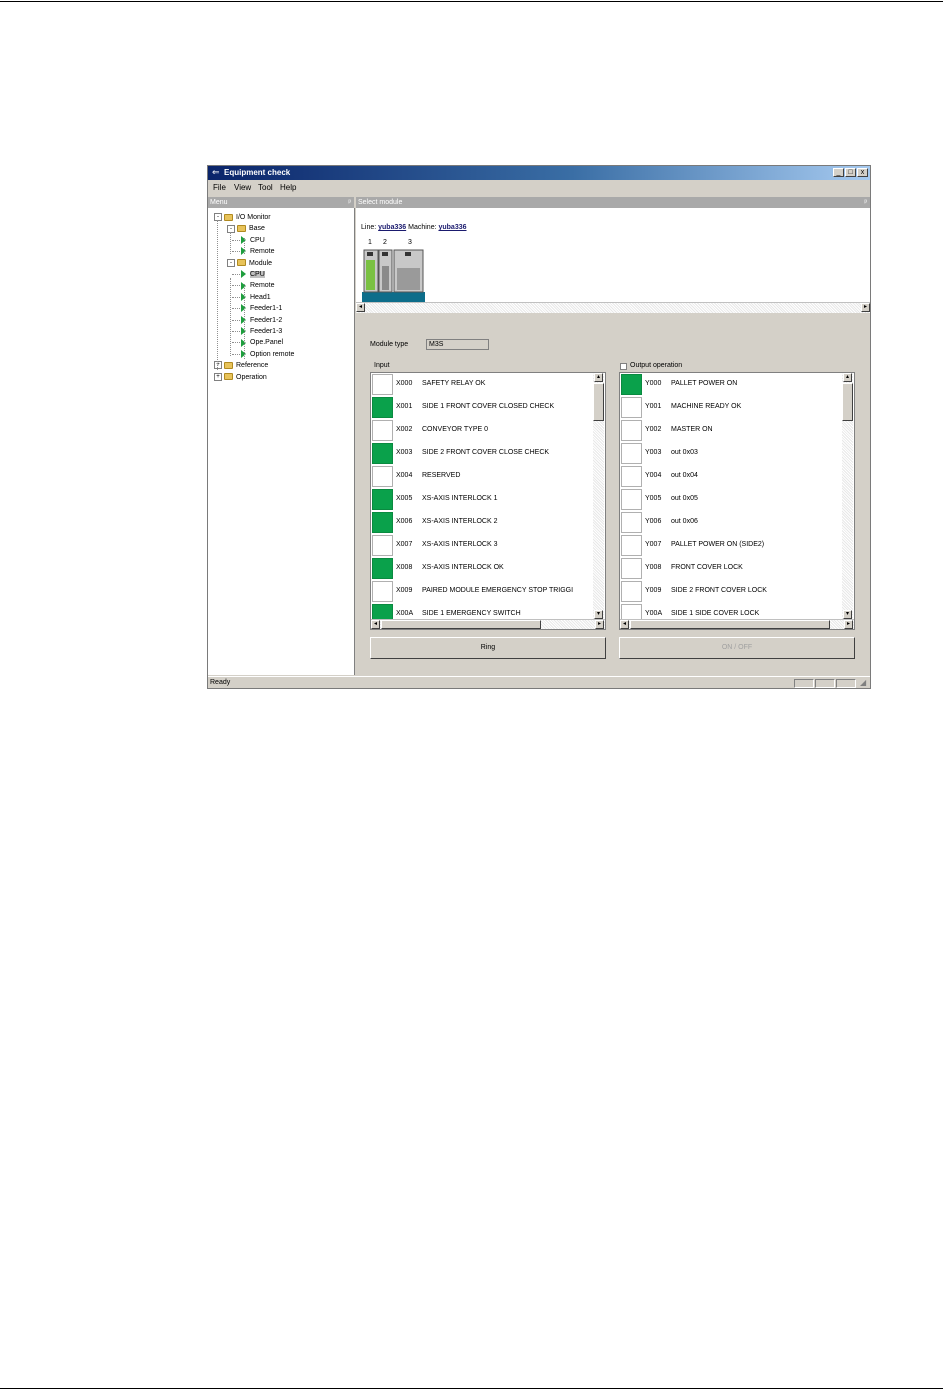 This screenshot has width=943, height=1391. I want to click on tree-label: Reference, so click(252, 366).